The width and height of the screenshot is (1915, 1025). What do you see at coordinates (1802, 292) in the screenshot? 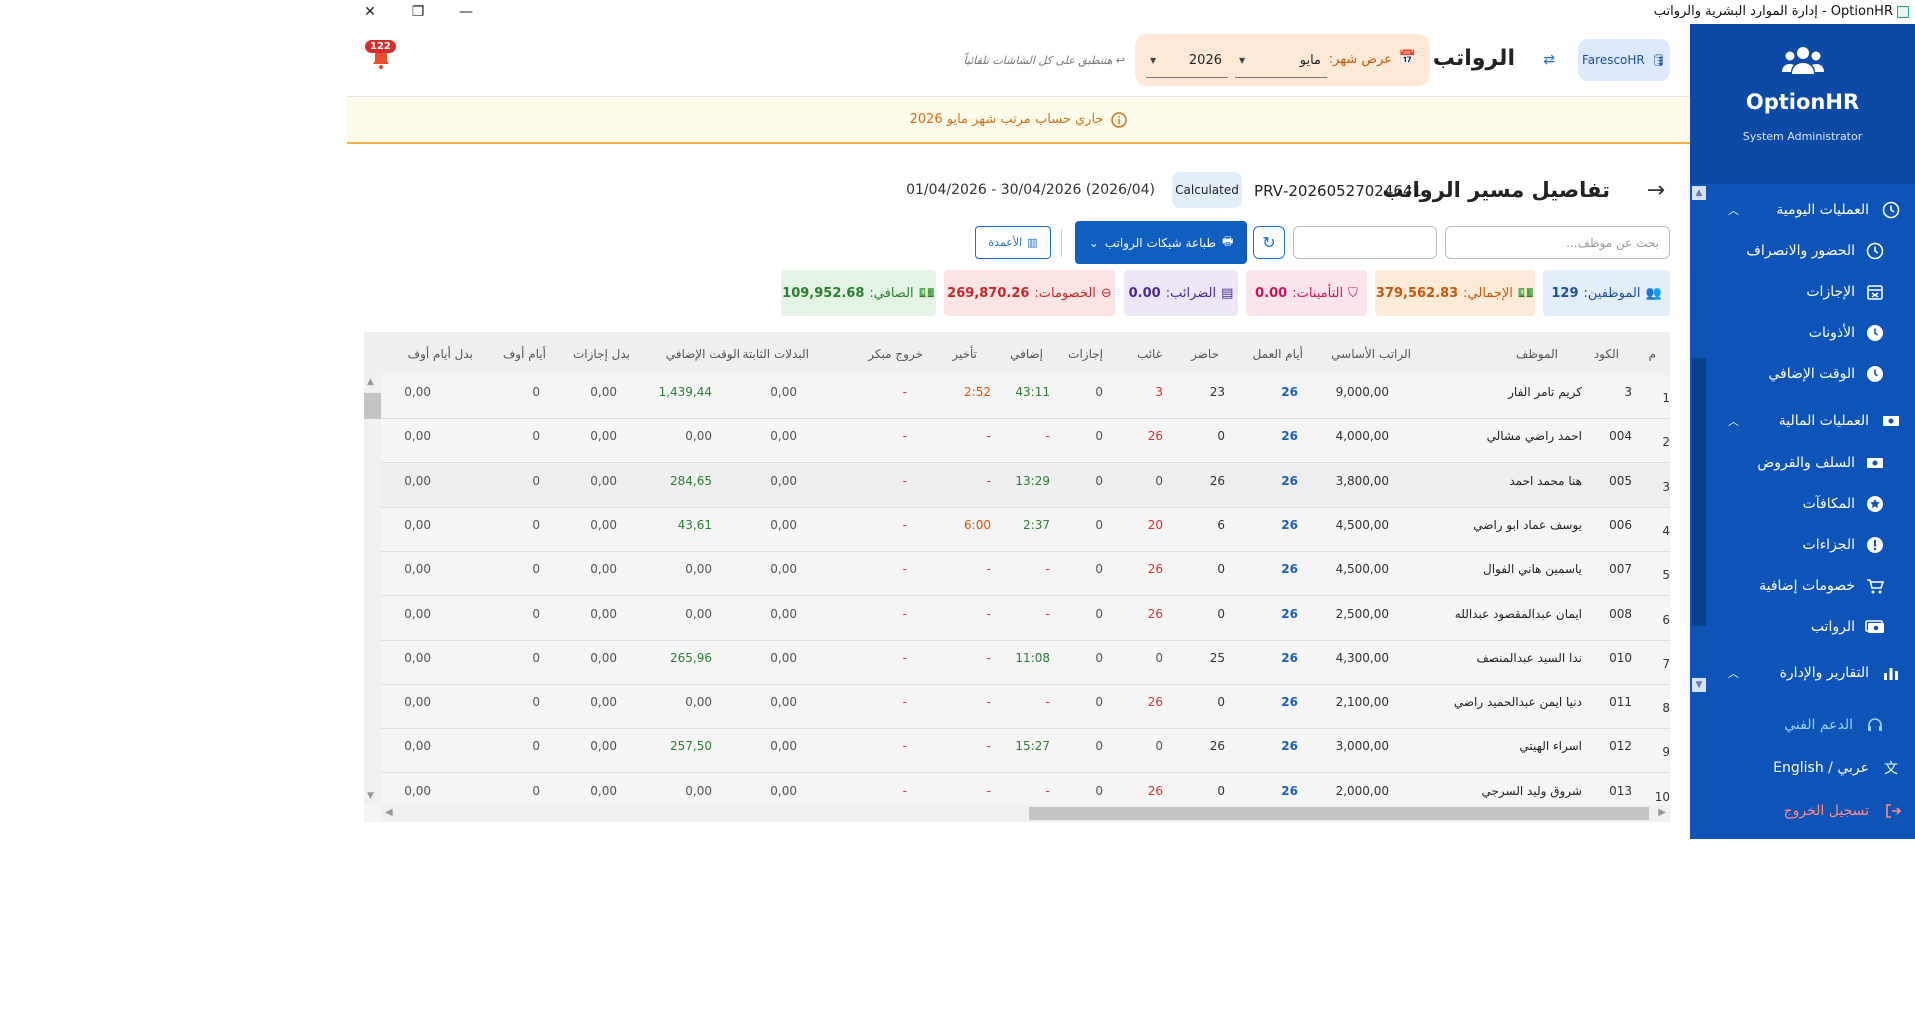
I see `sidebar-item-leaves: الإجازات` at bounding box center [1802, 292].